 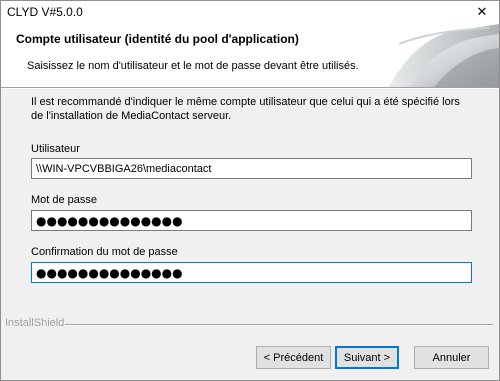 I want to click on close-icon: ✕, so click(x=482, y=12).